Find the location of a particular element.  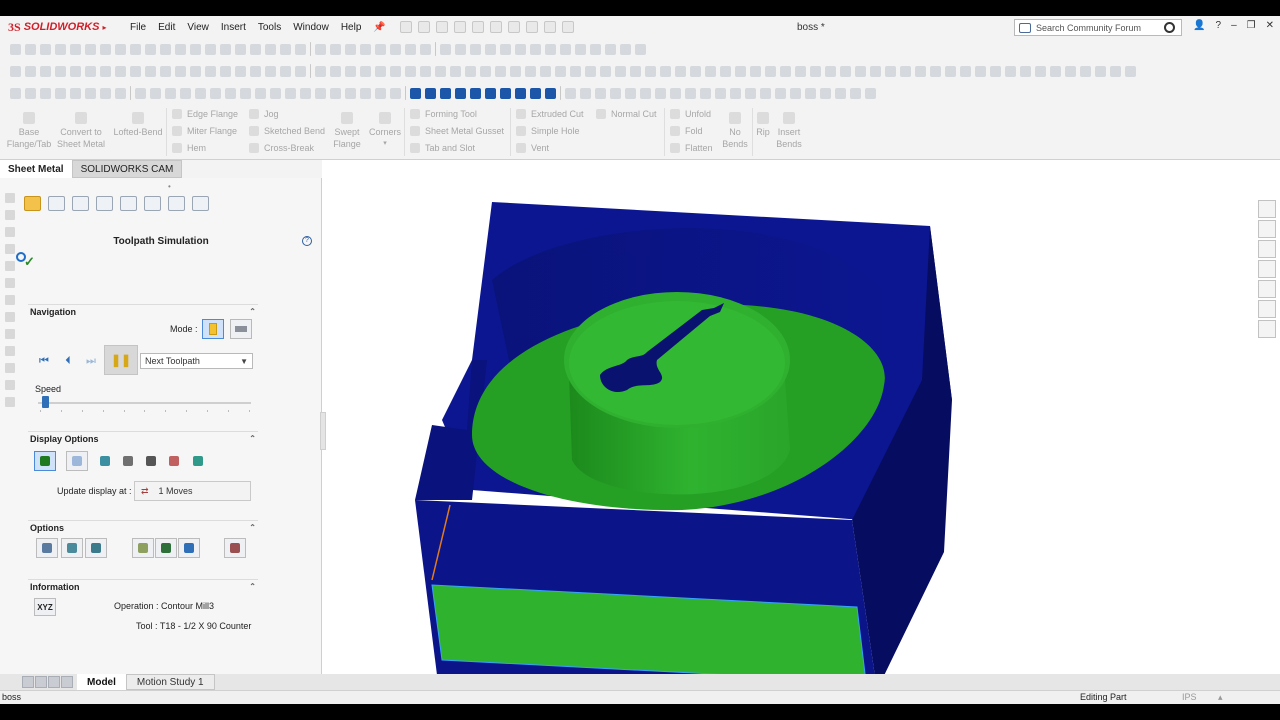

menu-file: File is located at coordinates (138, 27).